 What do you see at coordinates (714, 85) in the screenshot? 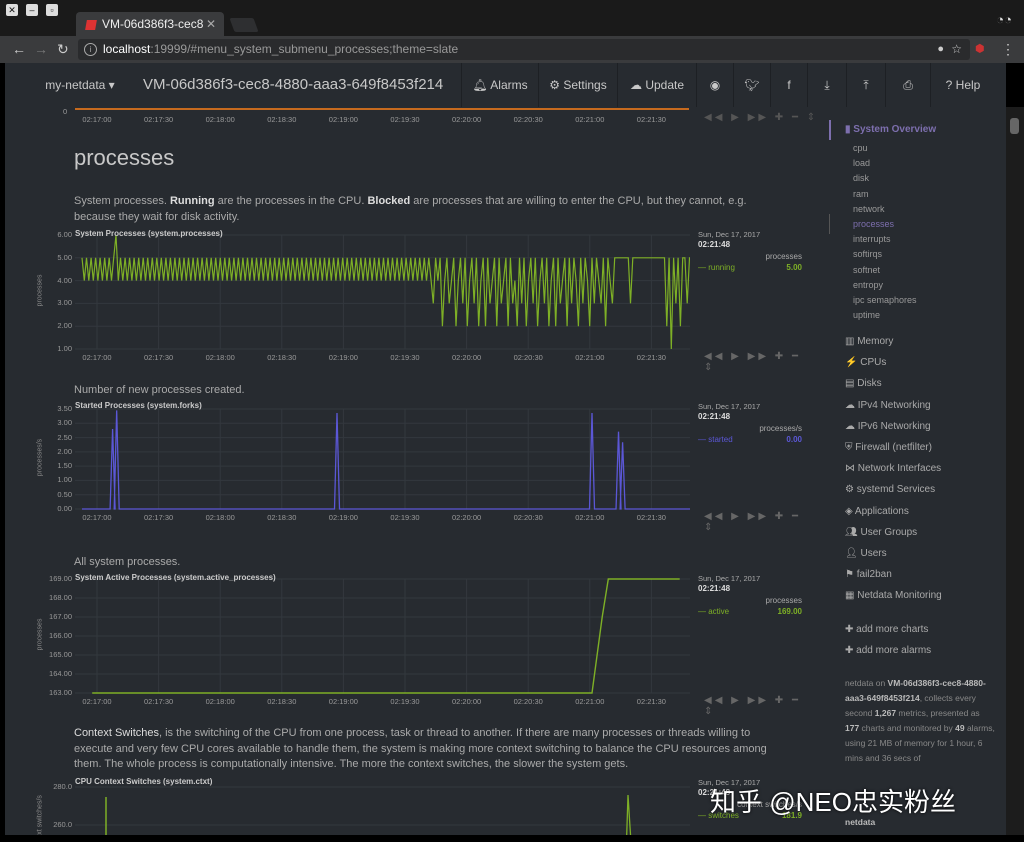
I see `github-button: ◉` at bounding box center [714, 85].